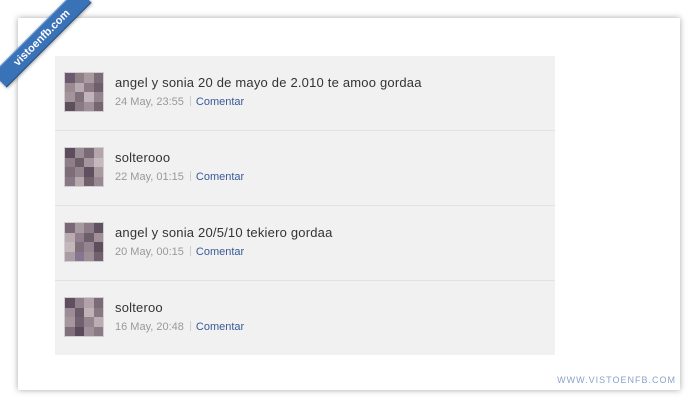 The width and height of the screenshot is (700, 415). I want to click on site-ribbon: vistoenfb.com, so click(46, 44).